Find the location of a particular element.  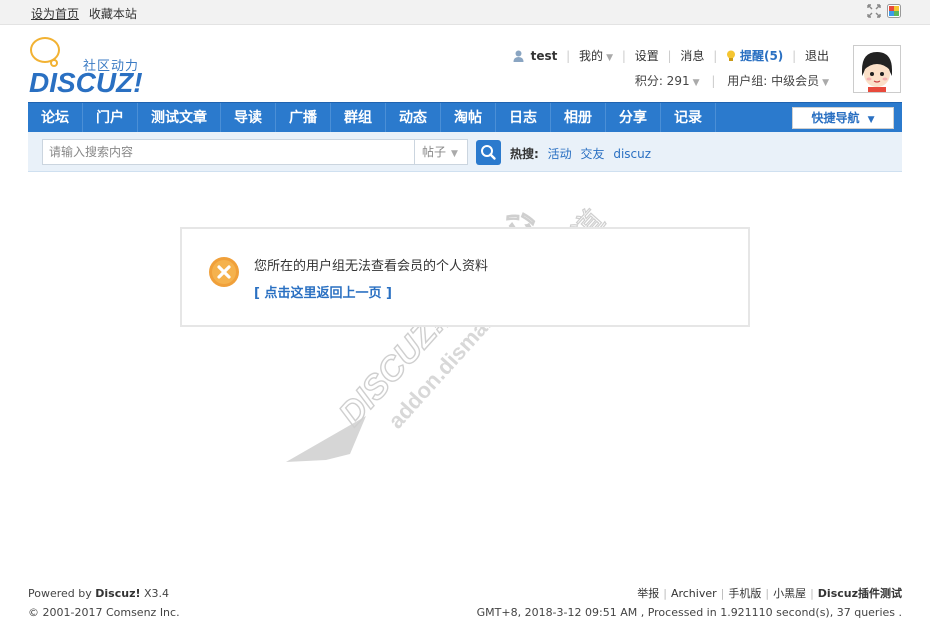

footer-links: 举报 | Archiver | 手机版 | 小黑屋 | Discuz插件测试 is located at coordinates (689, 593).